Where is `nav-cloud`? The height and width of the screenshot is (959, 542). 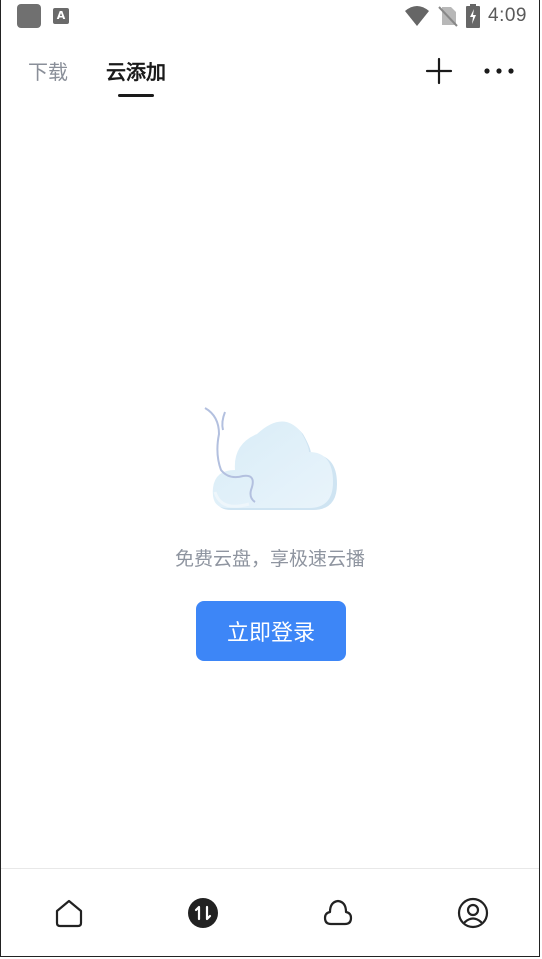 nav-cloud is located at coordinates (338, 913).